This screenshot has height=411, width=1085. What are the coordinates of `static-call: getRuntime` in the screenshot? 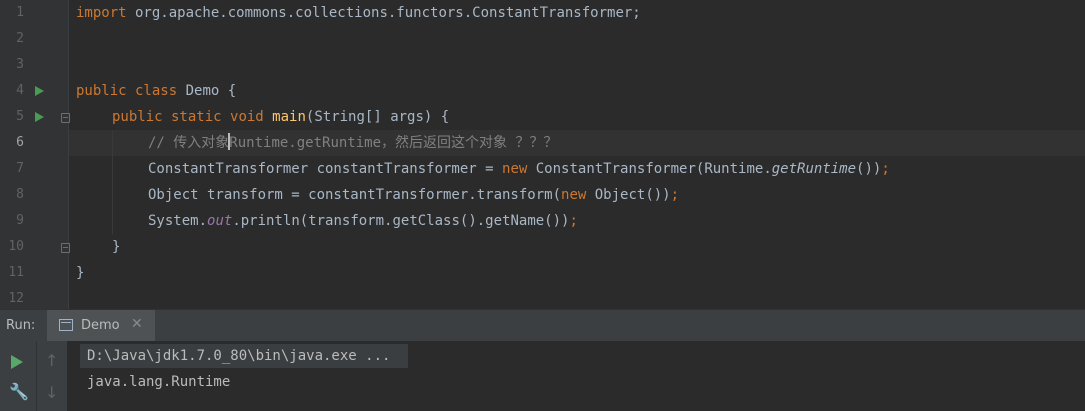 It's located at (814, 169).